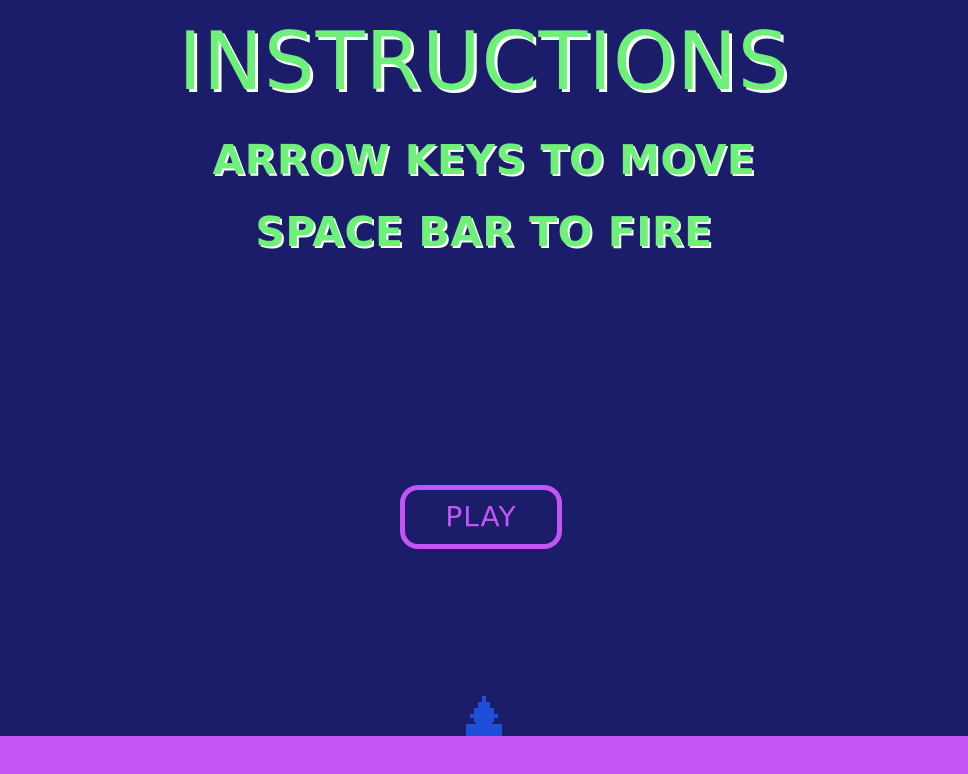 The width and height of the screenshot is (968, 774). What do you see at coordinates (484, 232) in the screenshot?
I see `instruction-fire: SPACE BAR TO FIRE` at bounding box center [484, 232].